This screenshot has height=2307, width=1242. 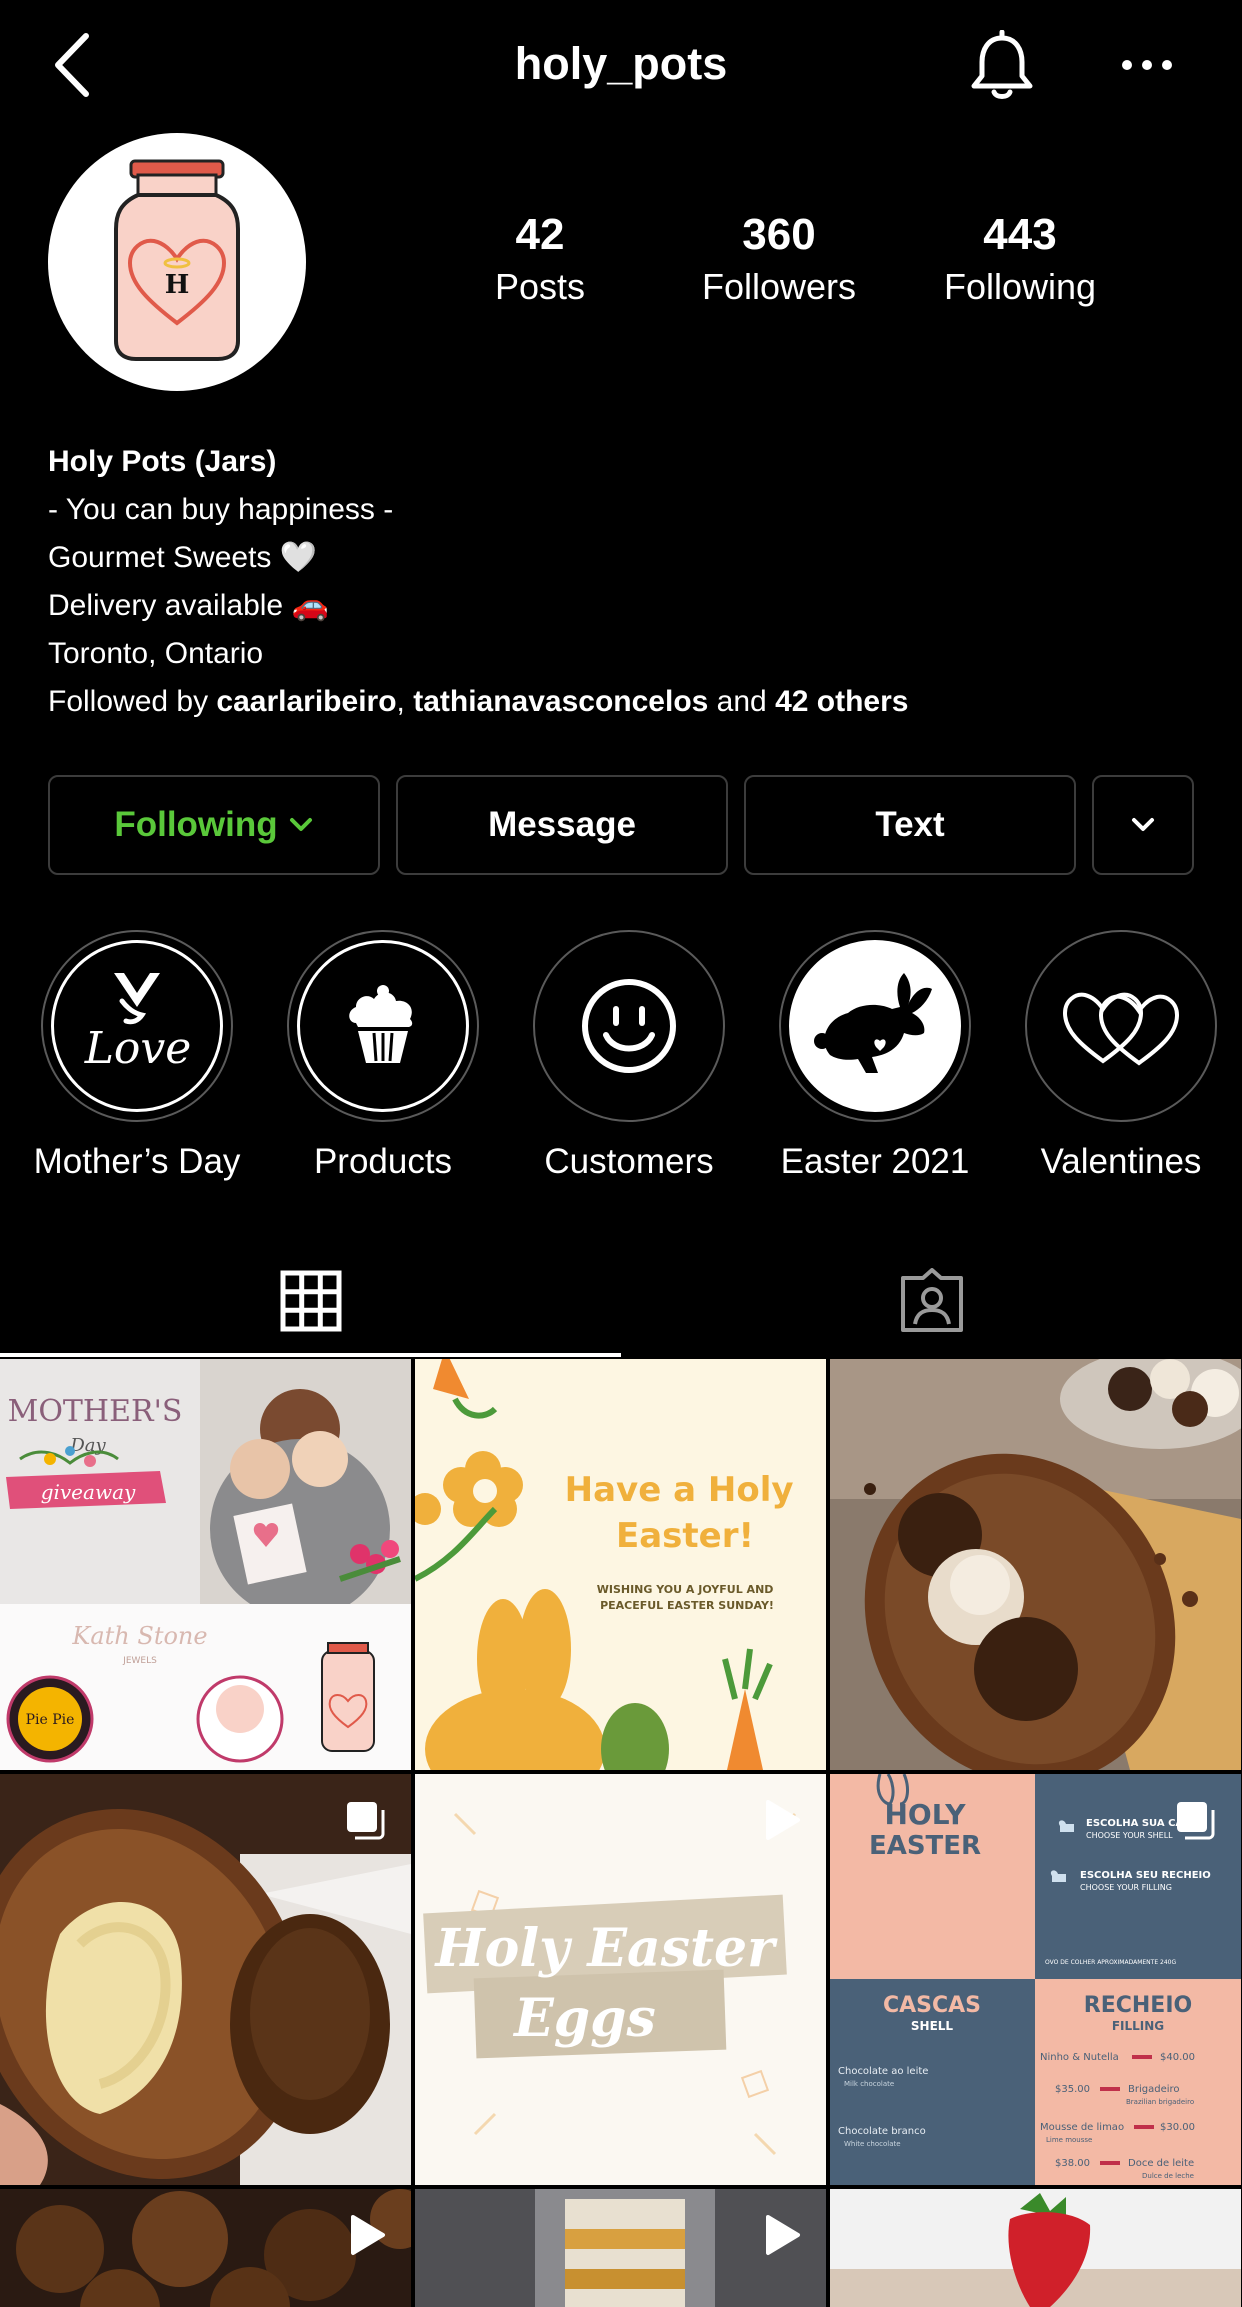 I want to click on followed-by-prefix: Followed by, so click(x=132, y=701).